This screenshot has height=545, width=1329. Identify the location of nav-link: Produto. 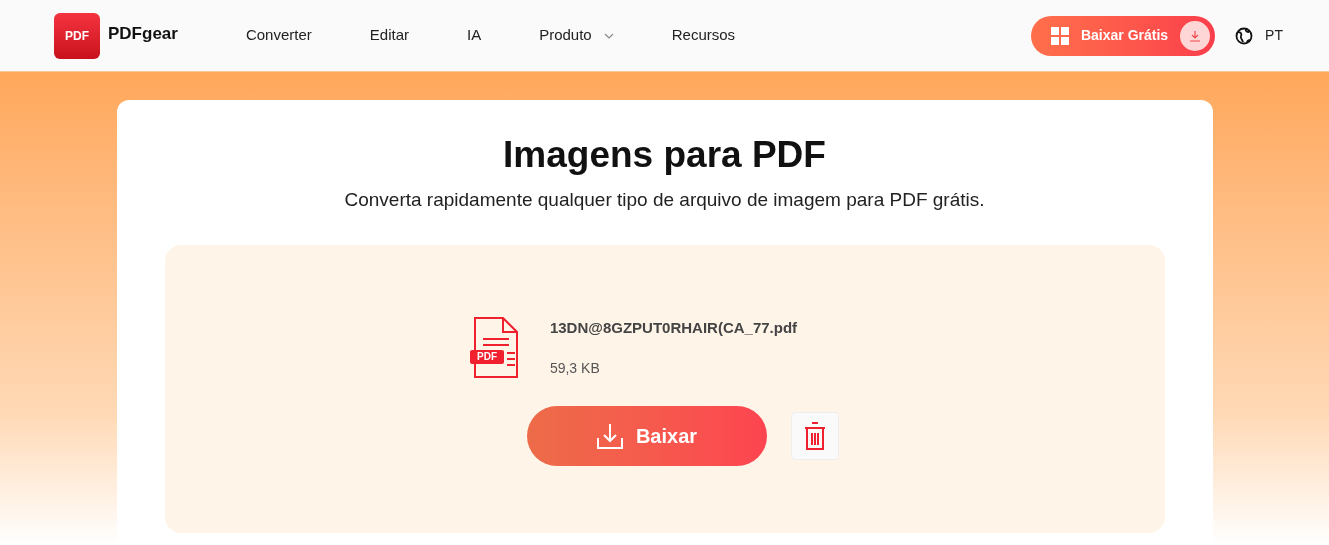
(576, 35).